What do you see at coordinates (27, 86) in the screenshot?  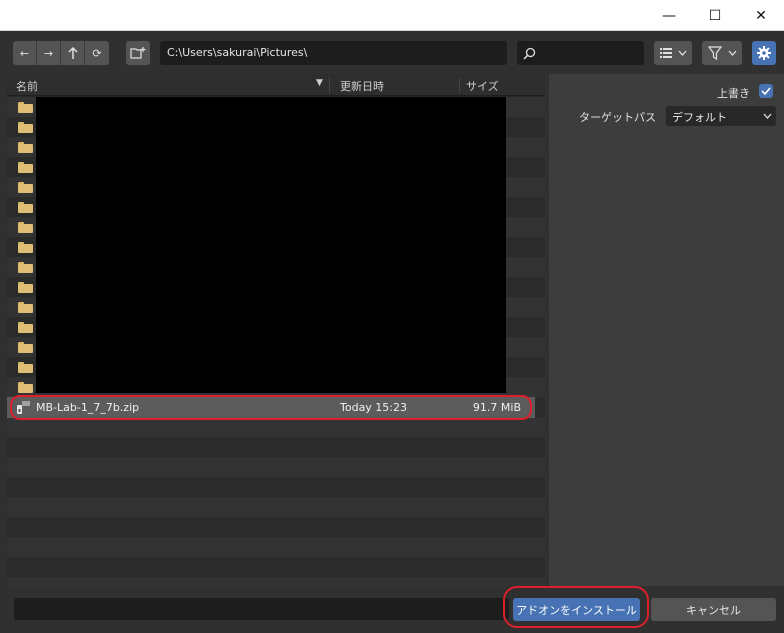 I see `column-name: 名前` at bounding box center [27, 86].